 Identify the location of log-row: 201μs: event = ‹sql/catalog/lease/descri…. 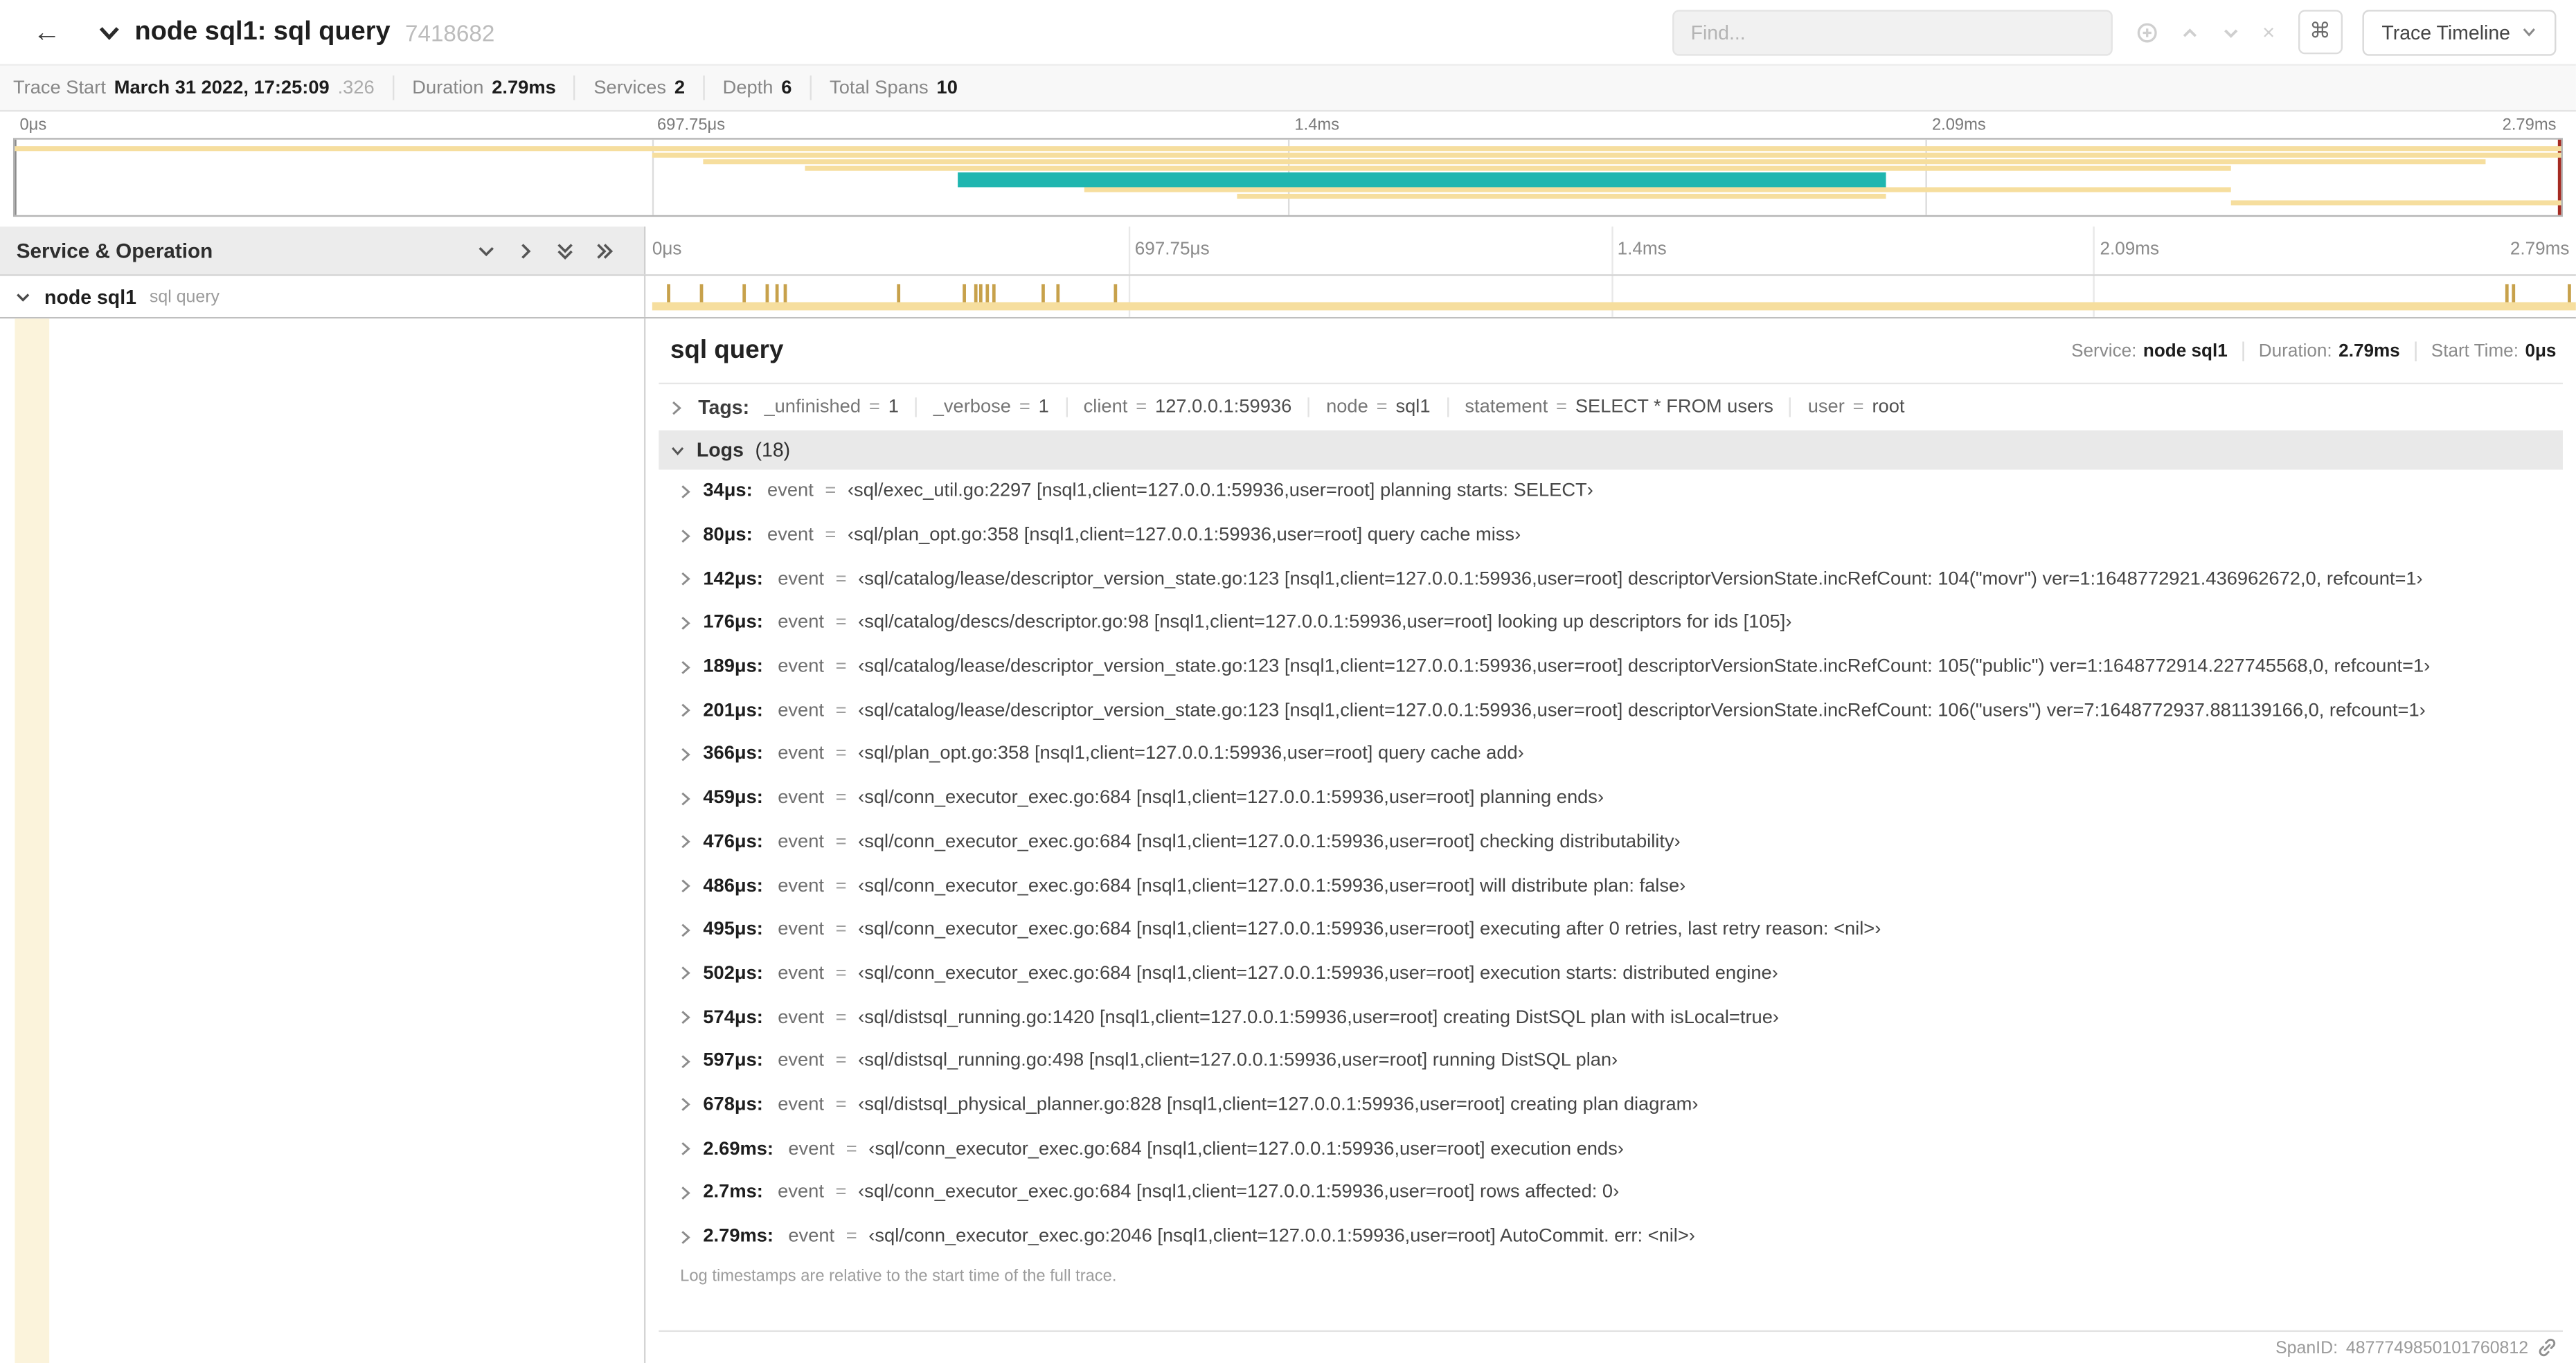
(1611, 711).